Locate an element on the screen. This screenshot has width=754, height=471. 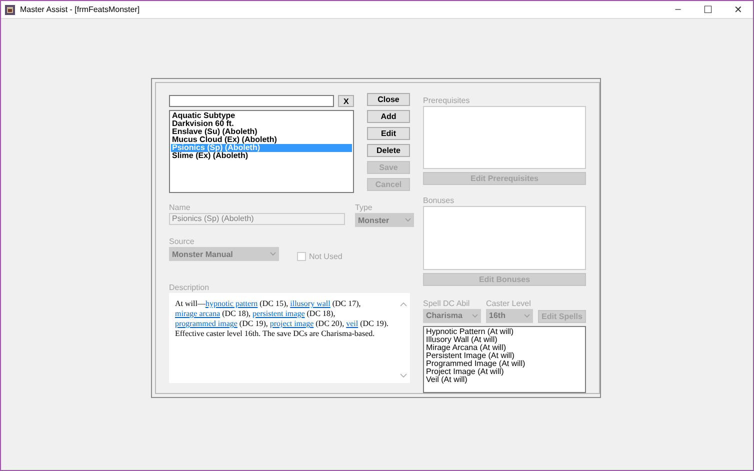
search-field is located at coordinates (251, 101).